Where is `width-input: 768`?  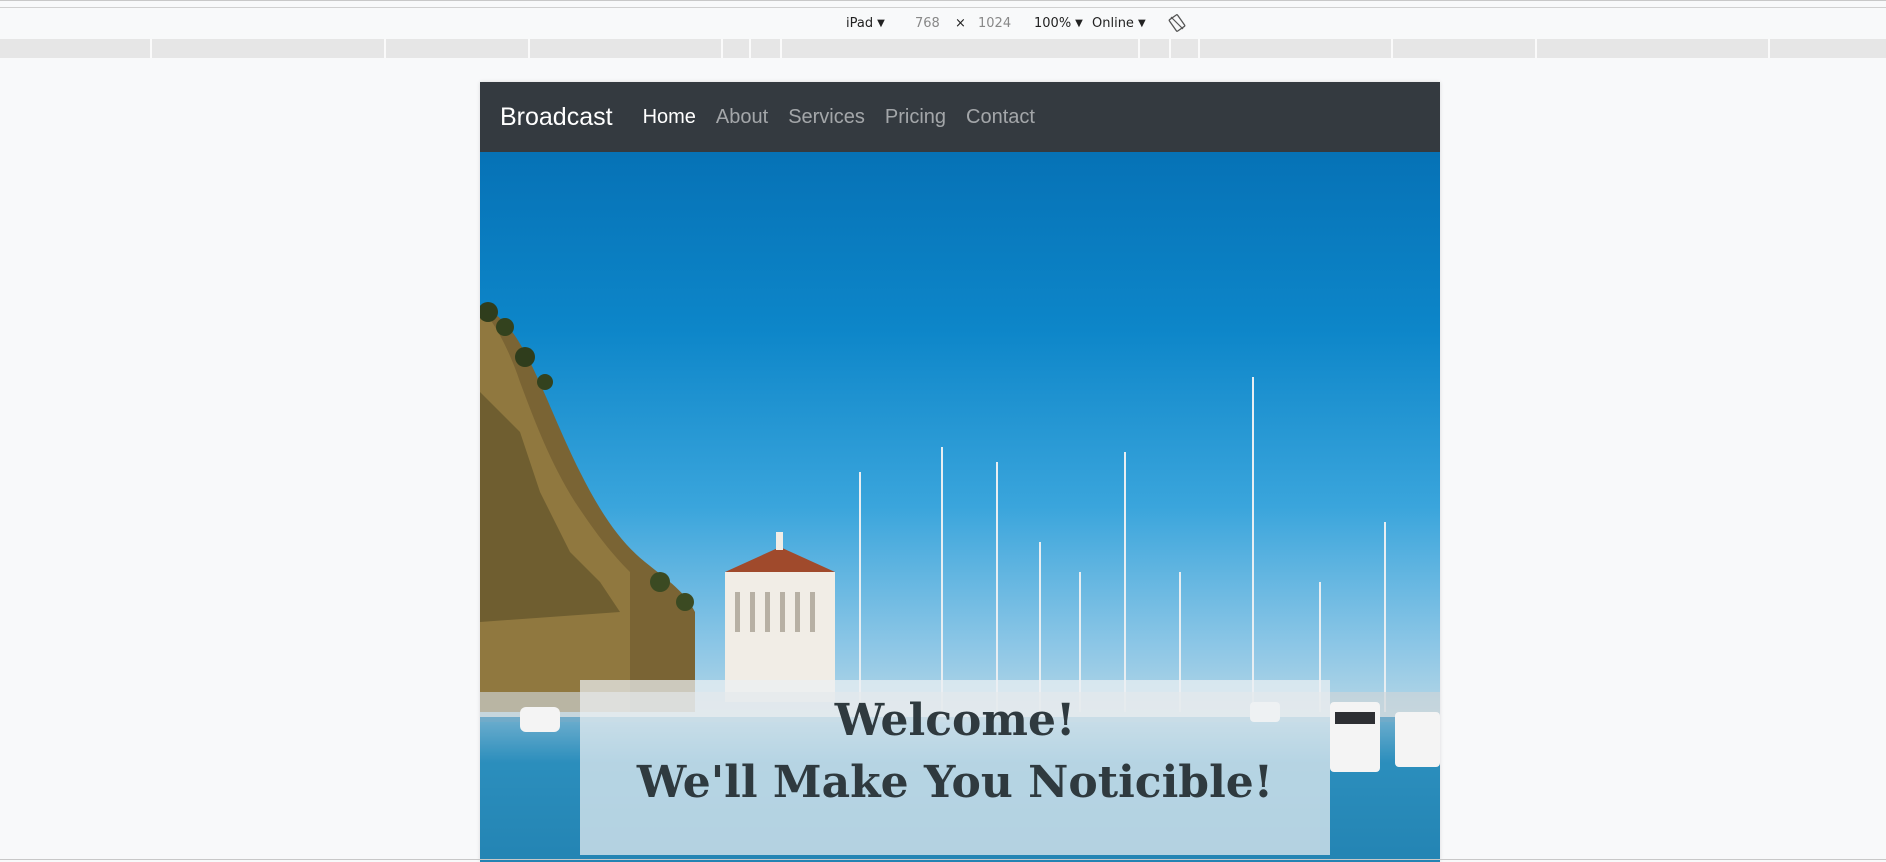 width-input: 768 is located at coordinates (927, 23).